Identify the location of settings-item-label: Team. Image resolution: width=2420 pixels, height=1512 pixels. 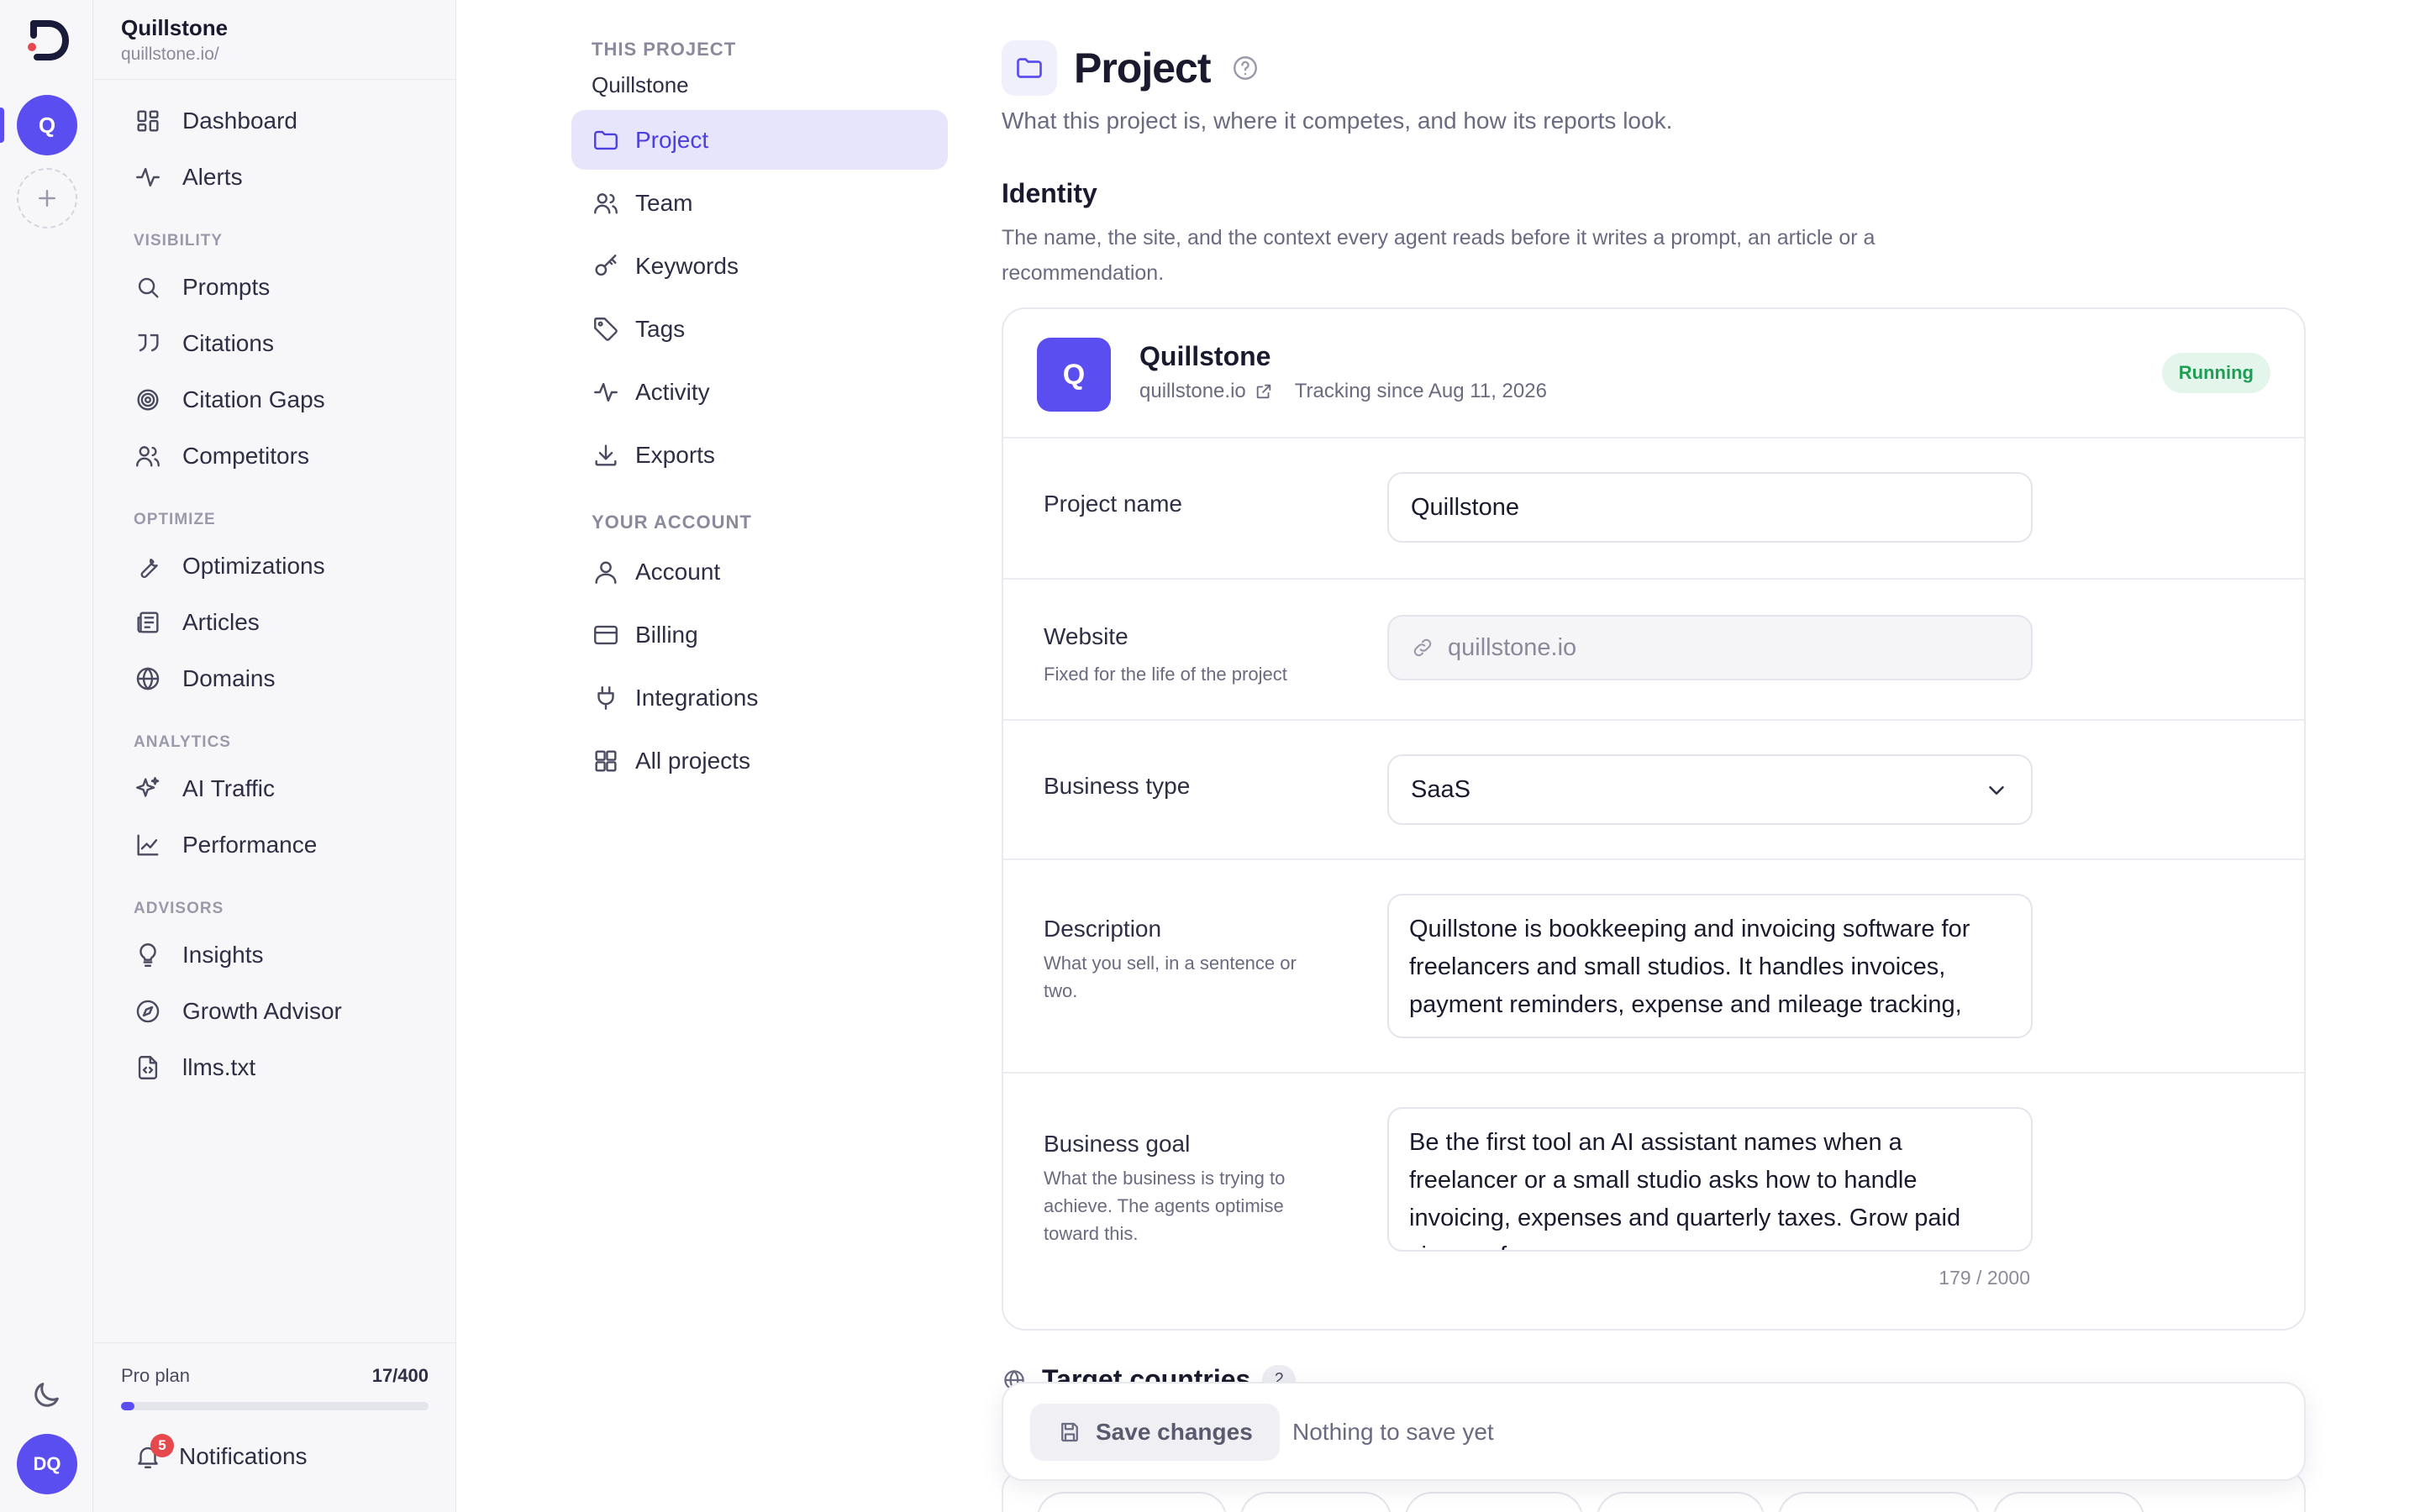
(664, 202).